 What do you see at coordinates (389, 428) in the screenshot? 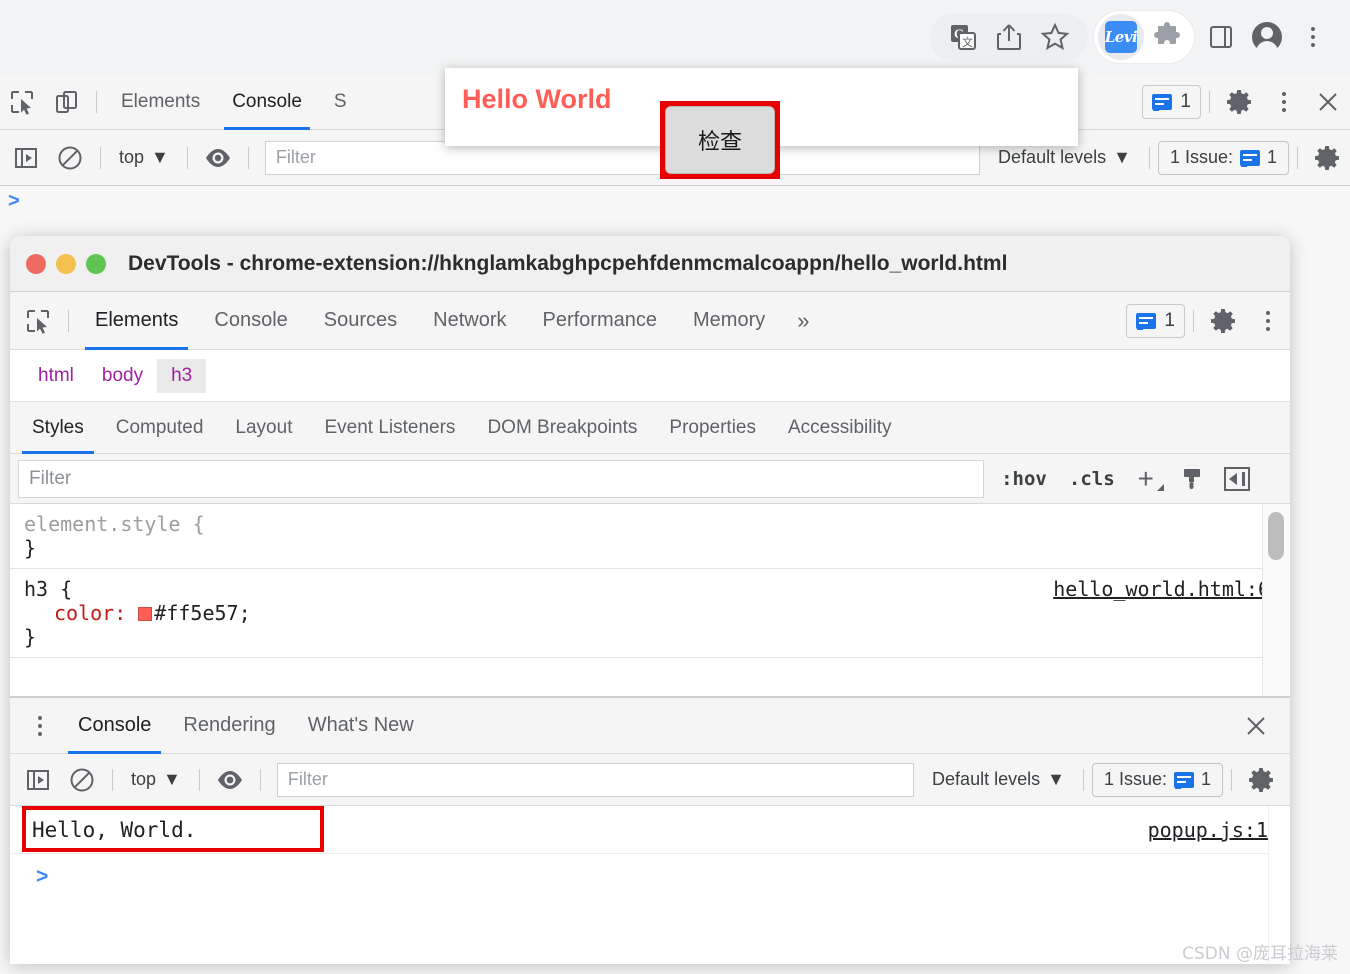
I see `subtab-event-listeners: Event Listeners` at bounding box center [389, 428].